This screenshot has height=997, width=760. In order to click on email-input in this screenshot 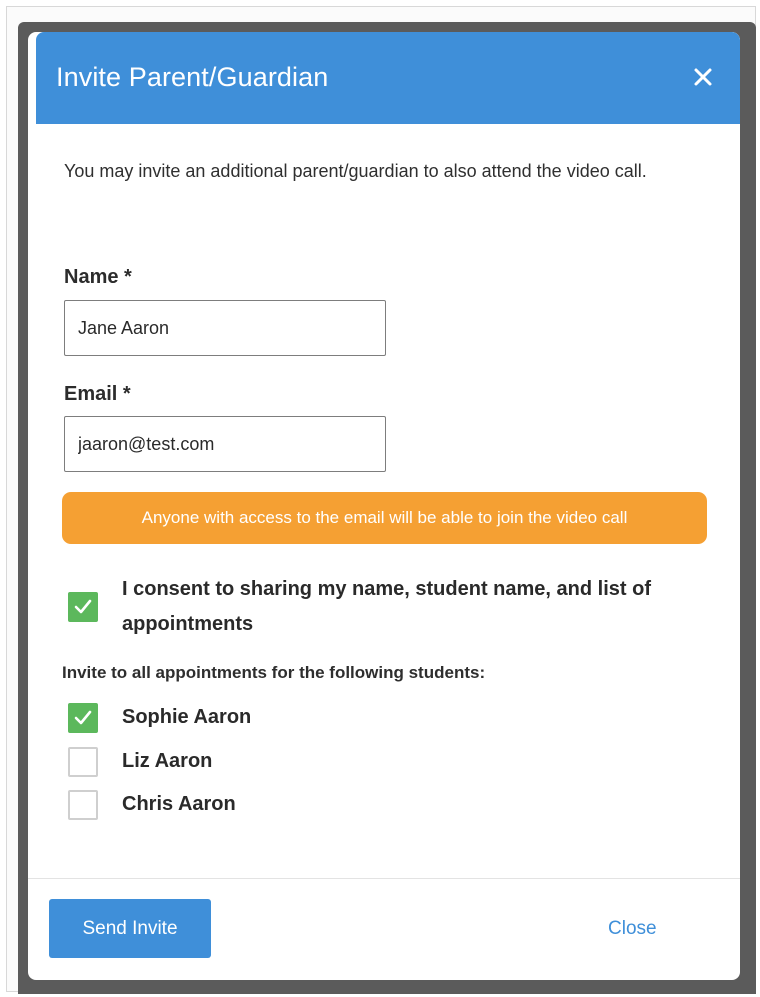, I will do `click(225, 444)`.